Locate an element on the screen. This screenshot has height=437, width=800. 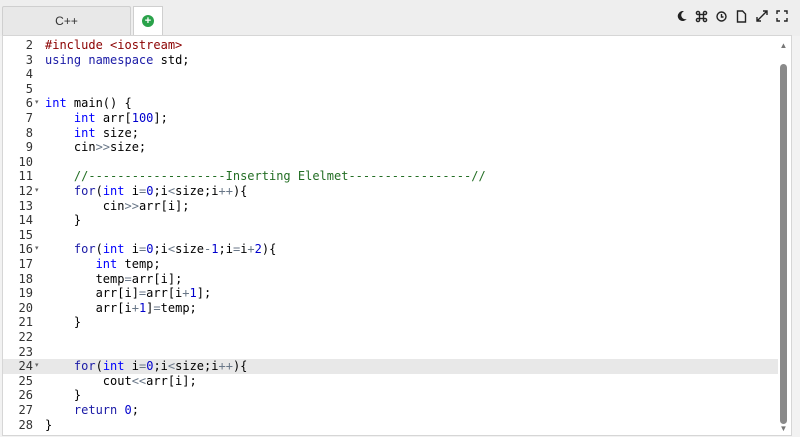
line-number: 9 is located at coordinates (29, 147).